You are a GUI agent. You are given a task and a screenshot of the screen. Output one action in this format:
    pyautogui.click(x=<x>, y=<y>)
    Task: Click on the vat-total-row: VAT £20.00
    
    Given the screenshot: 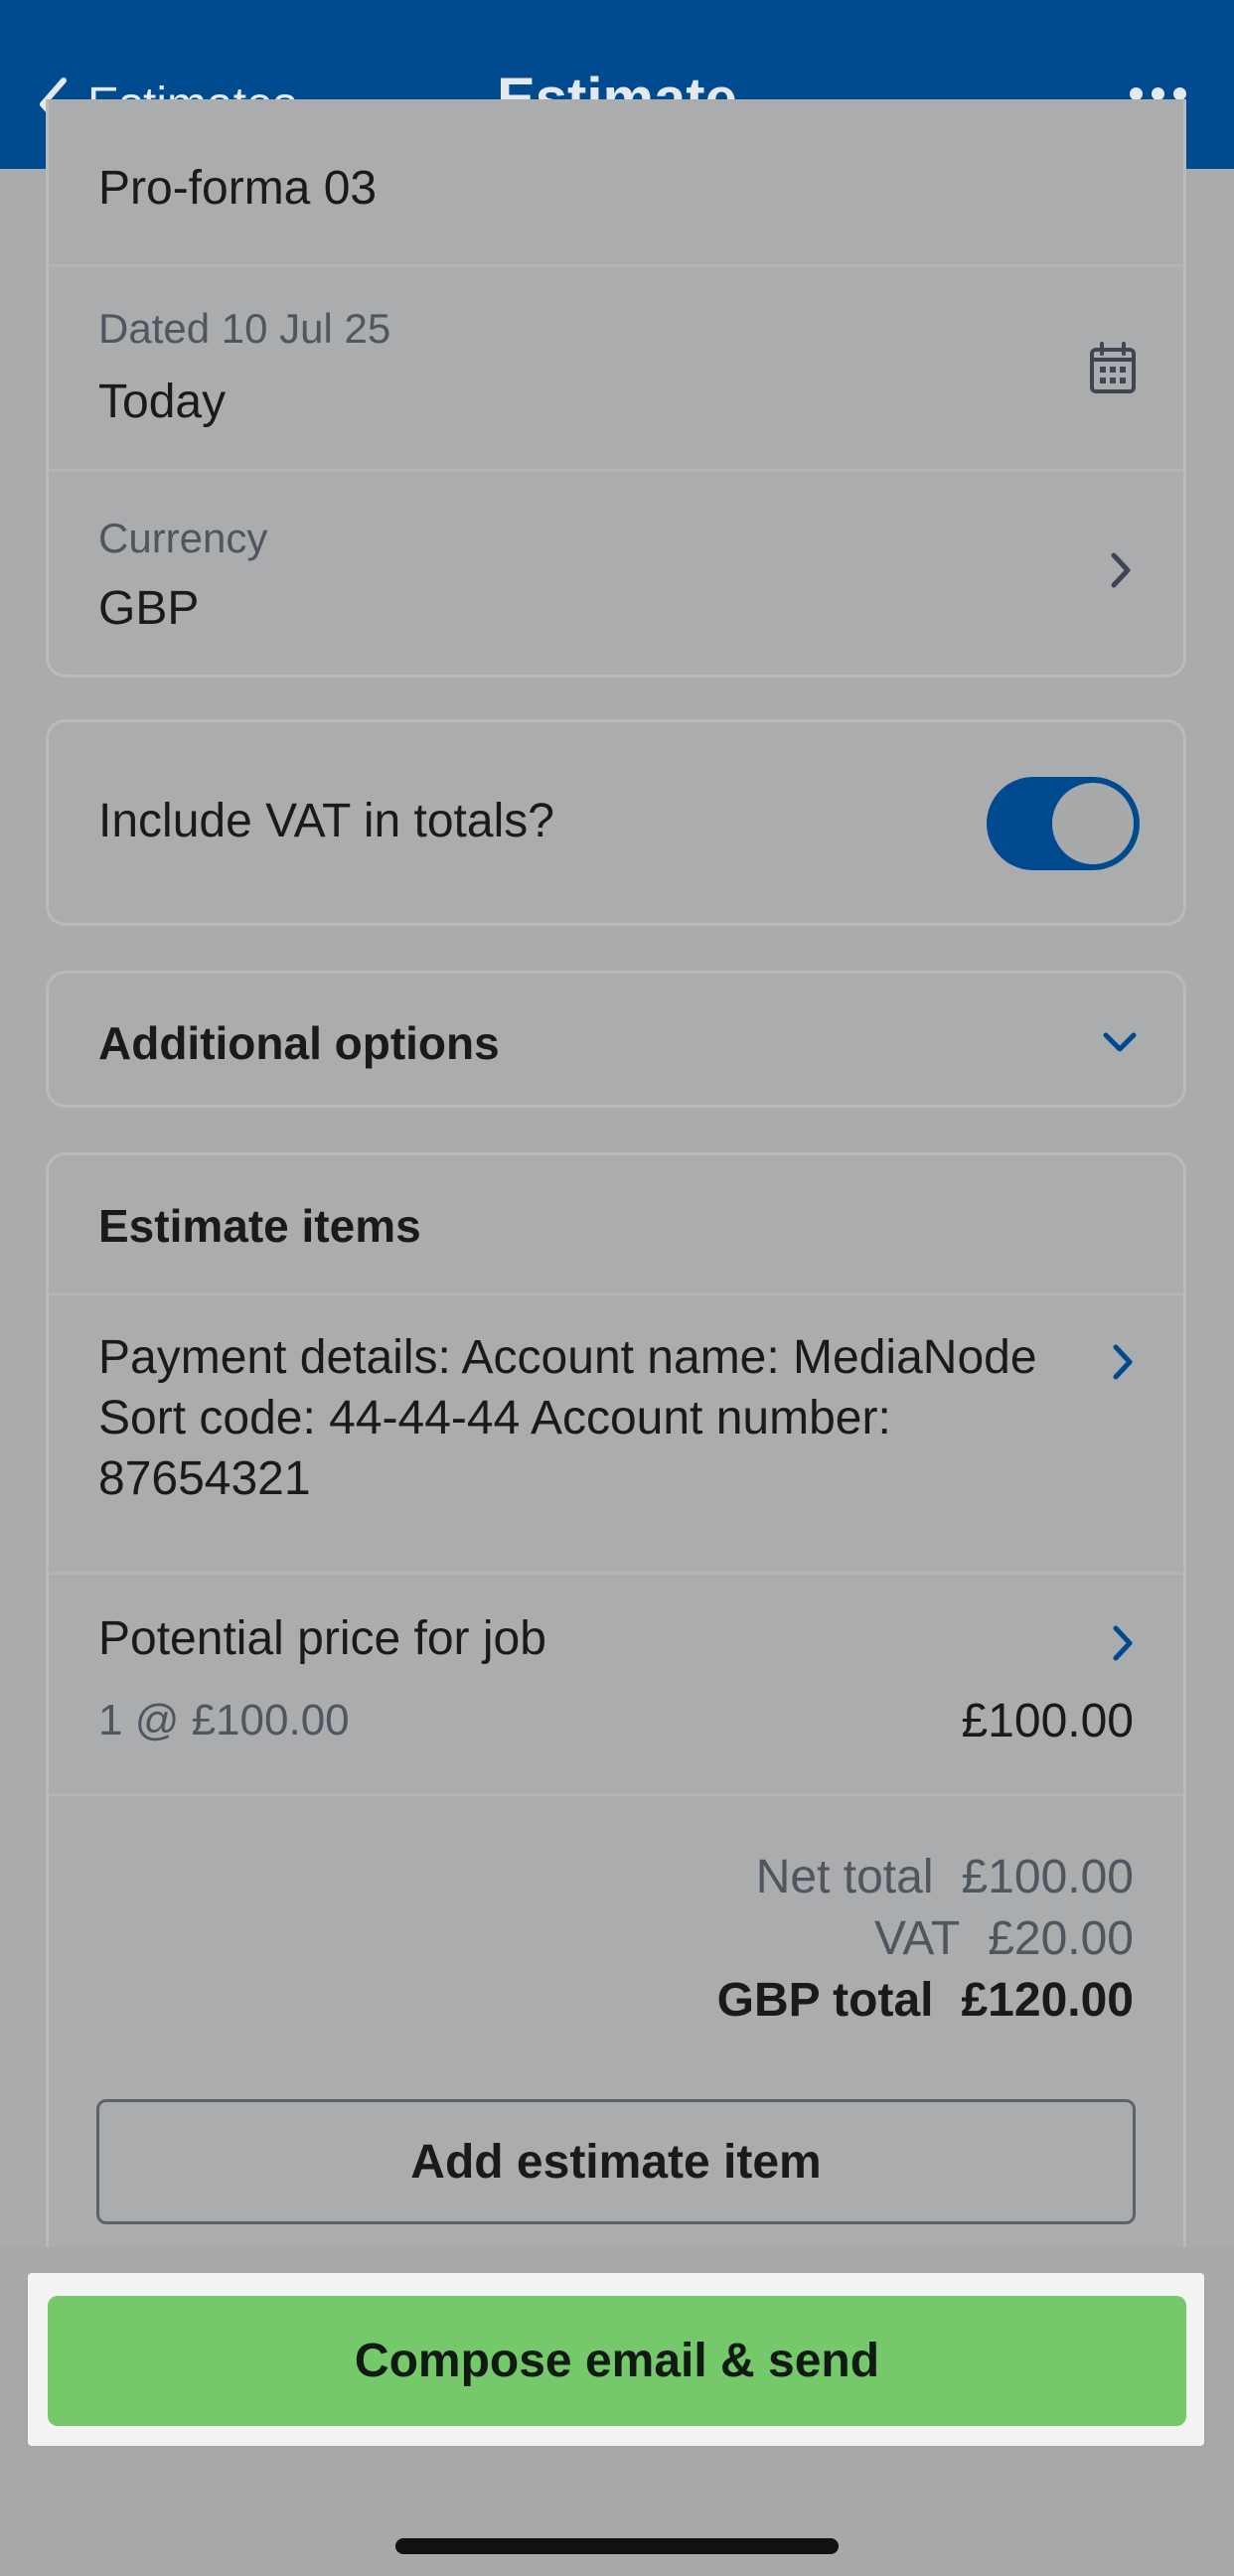 What is the action you would take?
    pyautogui.click(x=926, y=1939)
    